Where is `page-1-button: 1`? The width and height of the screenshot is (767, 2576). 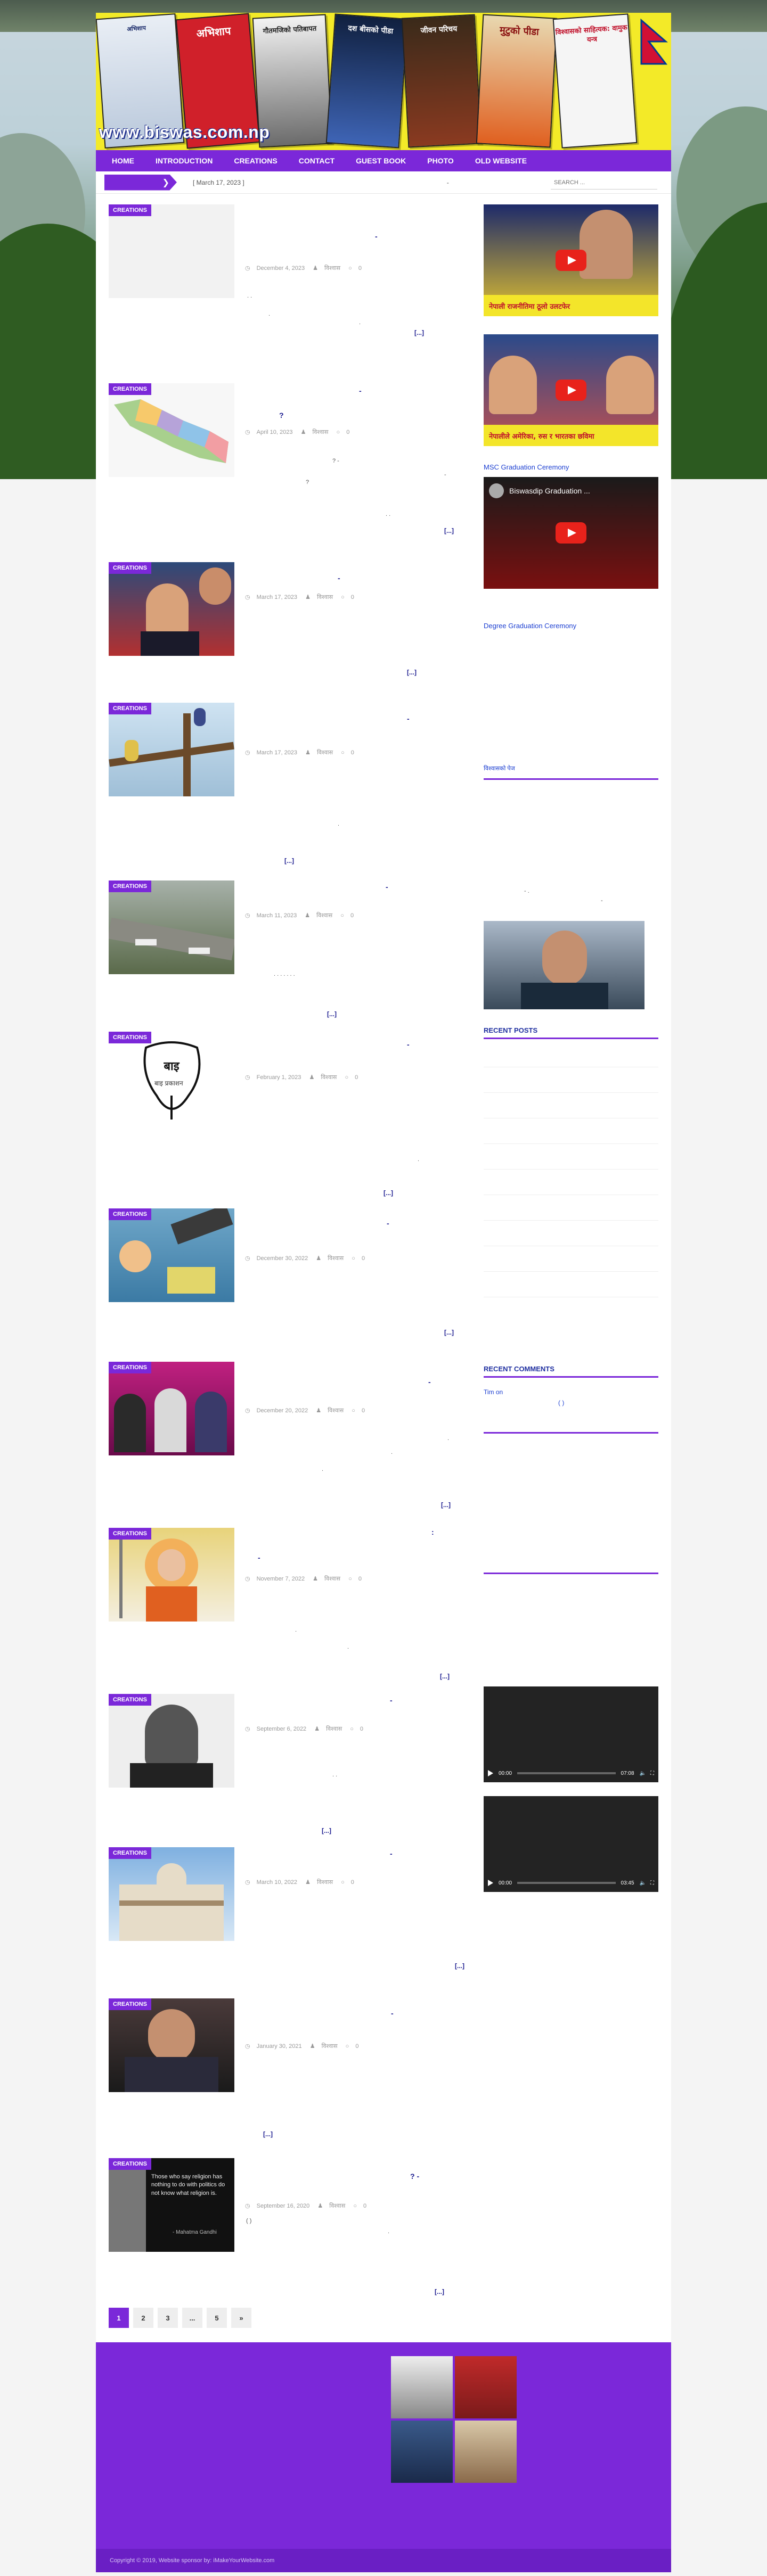
page-1-button: 1 is located at coordinates (119, 2318).